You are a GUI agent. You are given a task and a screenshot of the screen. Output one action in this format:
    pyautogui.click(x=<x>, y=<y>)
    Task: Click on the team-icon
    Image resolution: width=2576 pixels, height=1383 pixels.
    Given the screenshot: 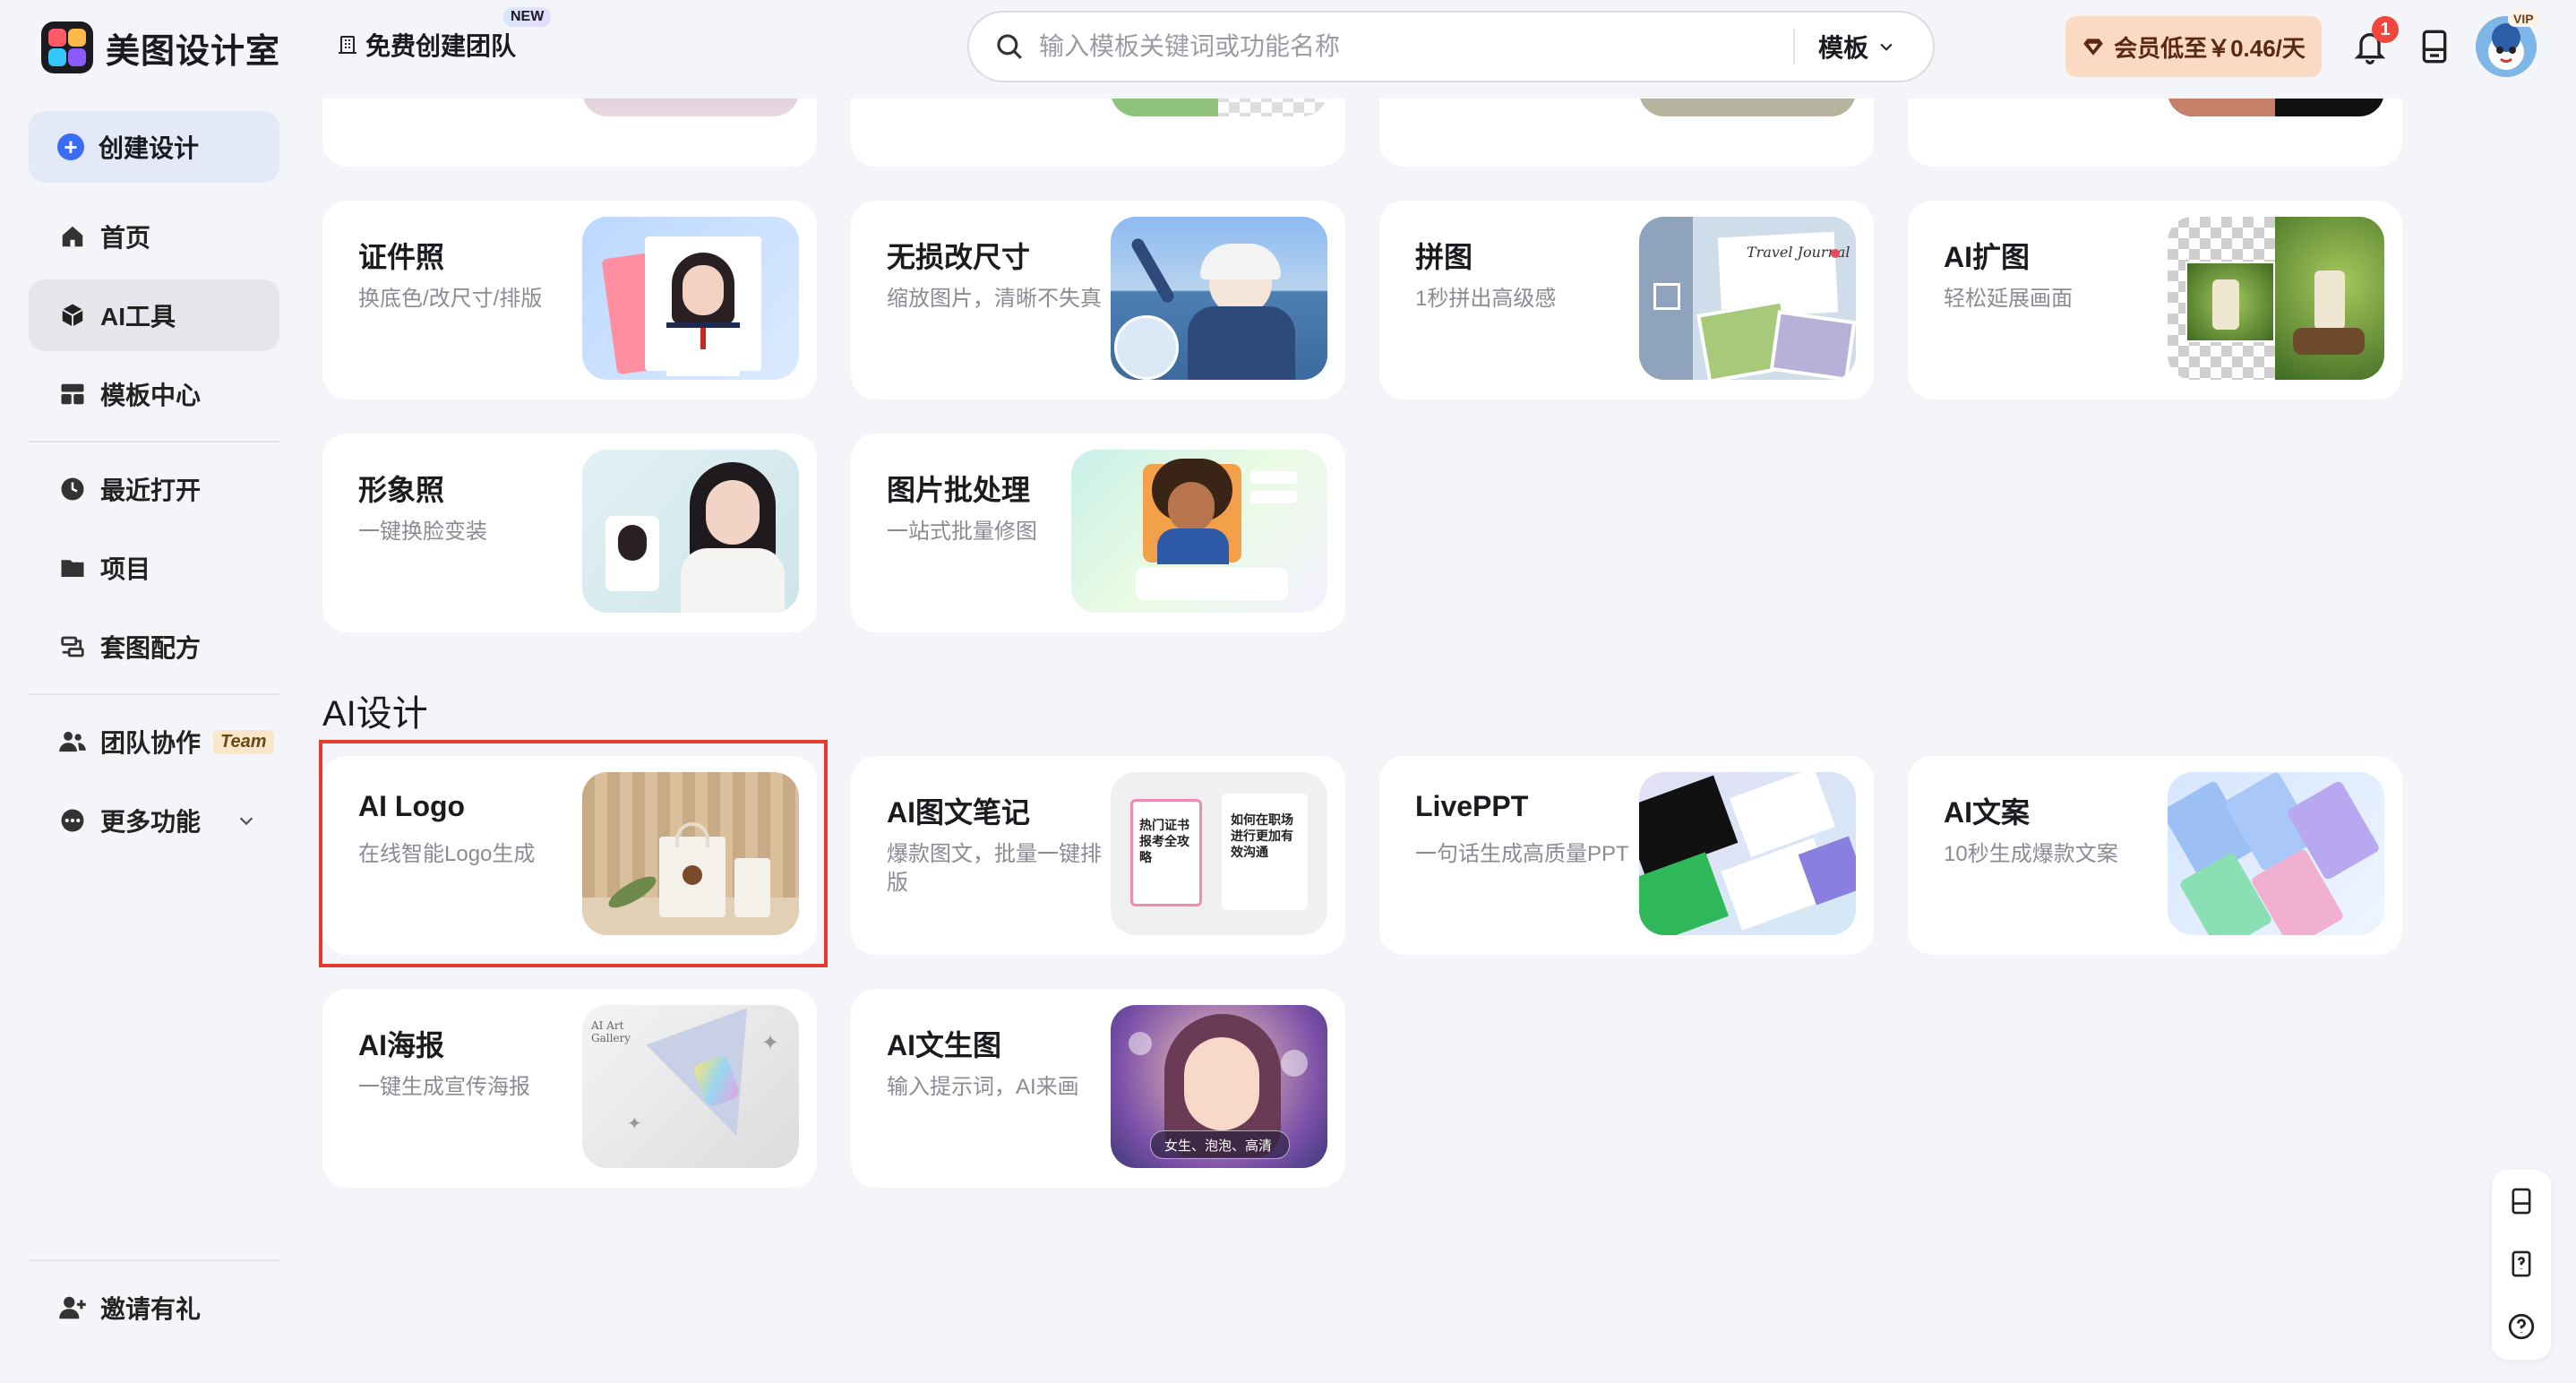 What is the action you would take?
    pyautogui.click(x=72, y=741)
    